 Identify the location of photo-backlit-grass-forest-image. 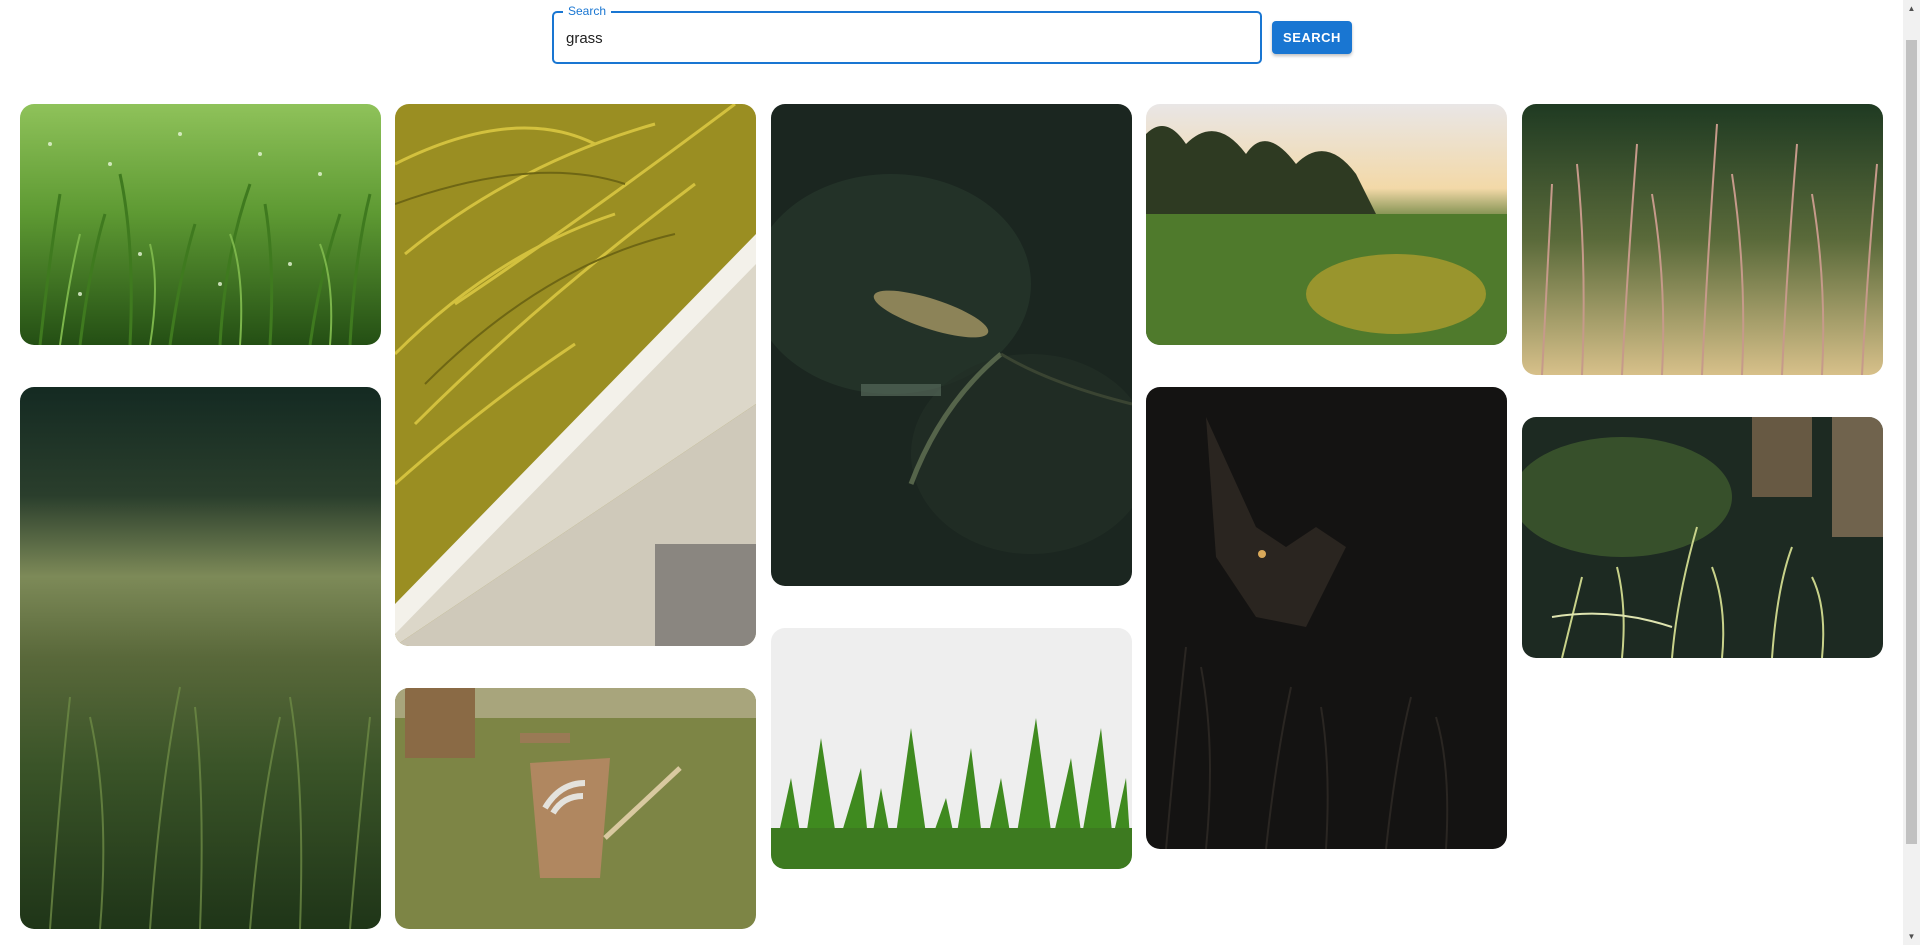
(1702, 537).